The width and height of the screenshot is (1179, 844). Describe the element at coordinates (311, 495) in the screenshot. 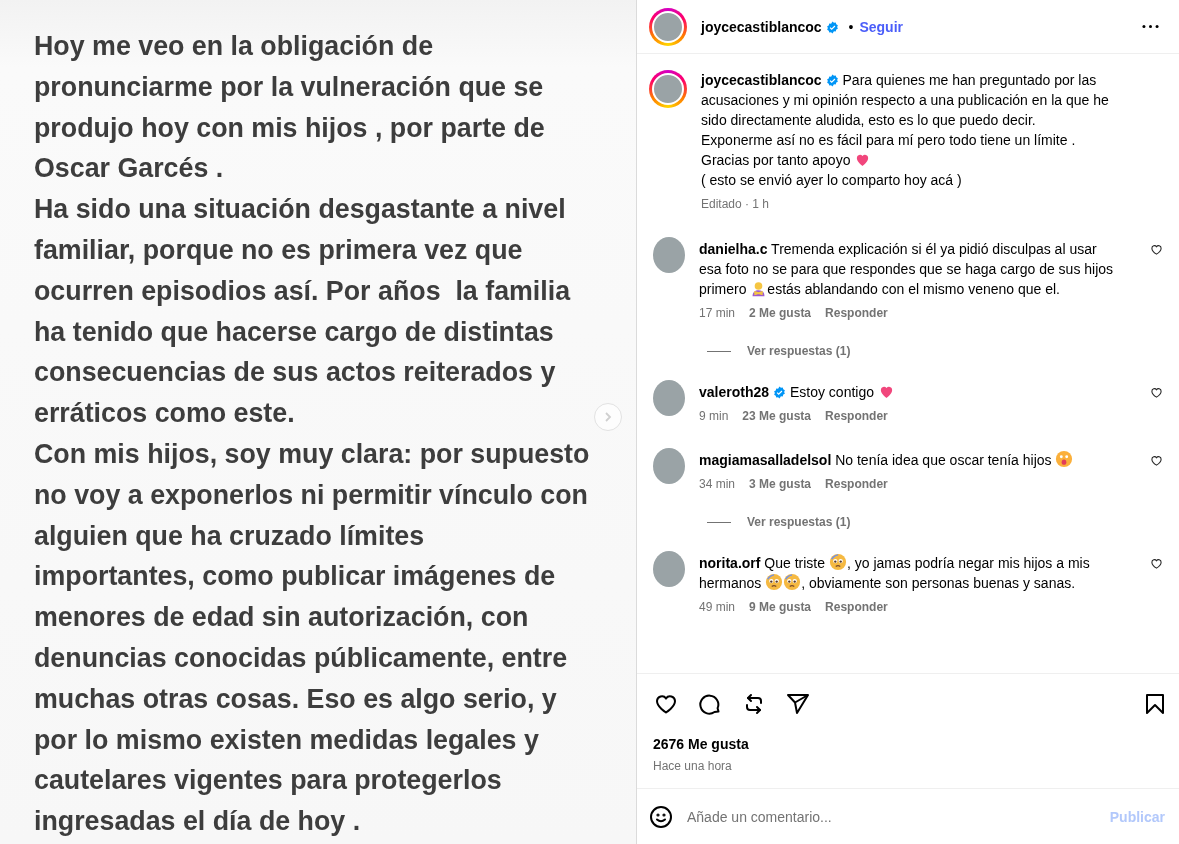

I see `note-text-line: no voy a exponerlos ni permitir vínculo con` at that location.